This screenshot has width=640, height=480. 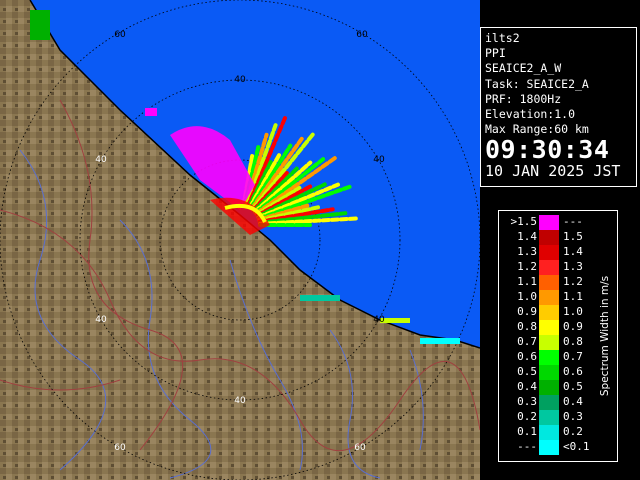 What do you see at coordinates (553, 171) in the screenshot?
I see `scan-date: 10 JAN 2025 JST` at bounding box center [553, 171].